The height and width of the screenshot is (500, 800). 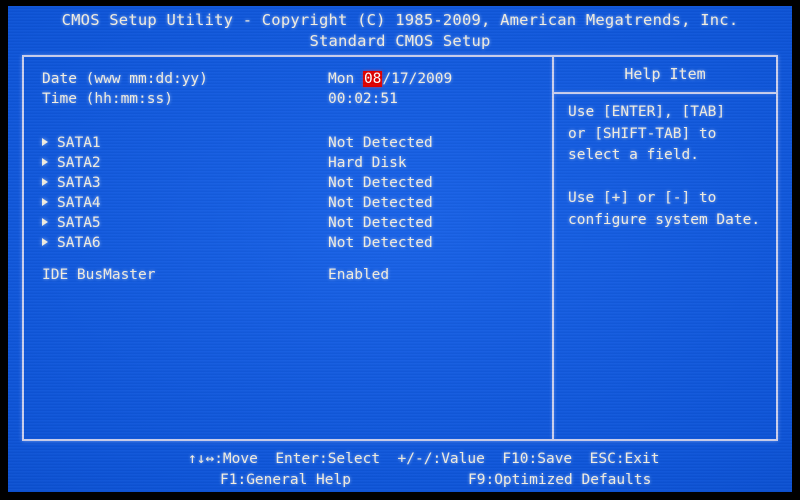 I want to click on sata6-entry: SATA6, so click(x=71, y=243).